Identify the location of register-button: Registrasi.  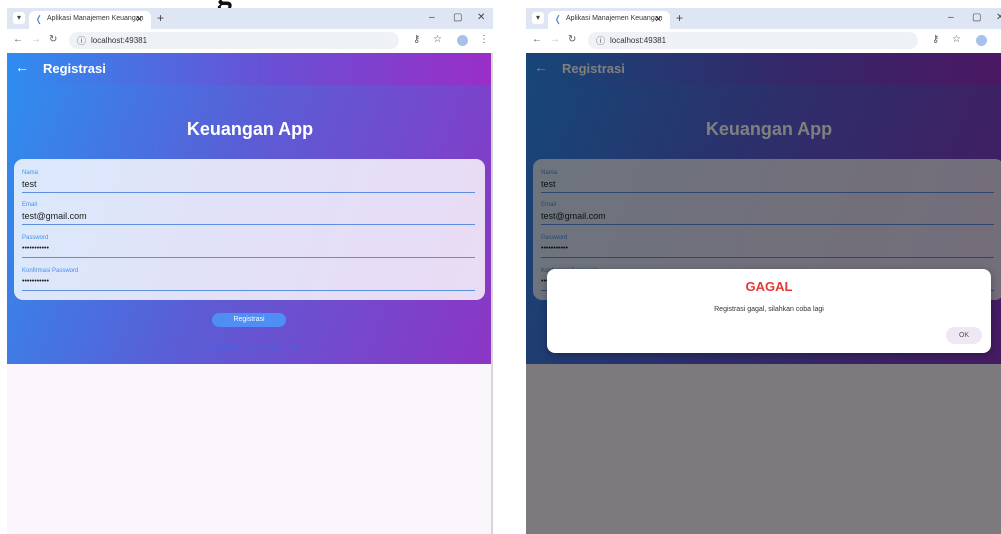
(249, 320).